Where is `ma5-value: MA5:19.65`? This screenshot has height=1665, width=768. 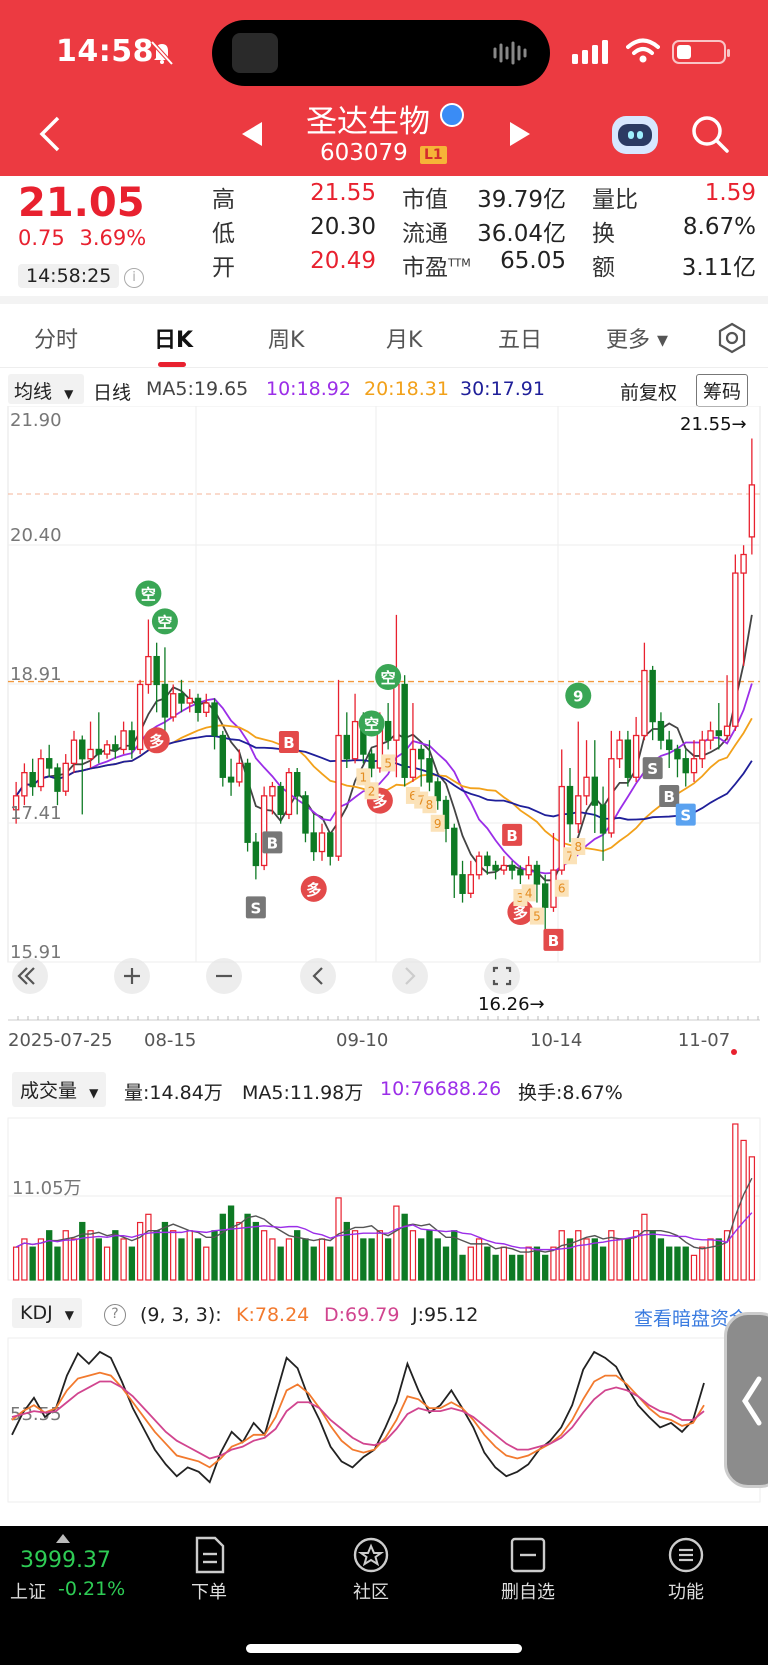
ma5-value: MA5:19.65 is located at coordinates (197, 389).